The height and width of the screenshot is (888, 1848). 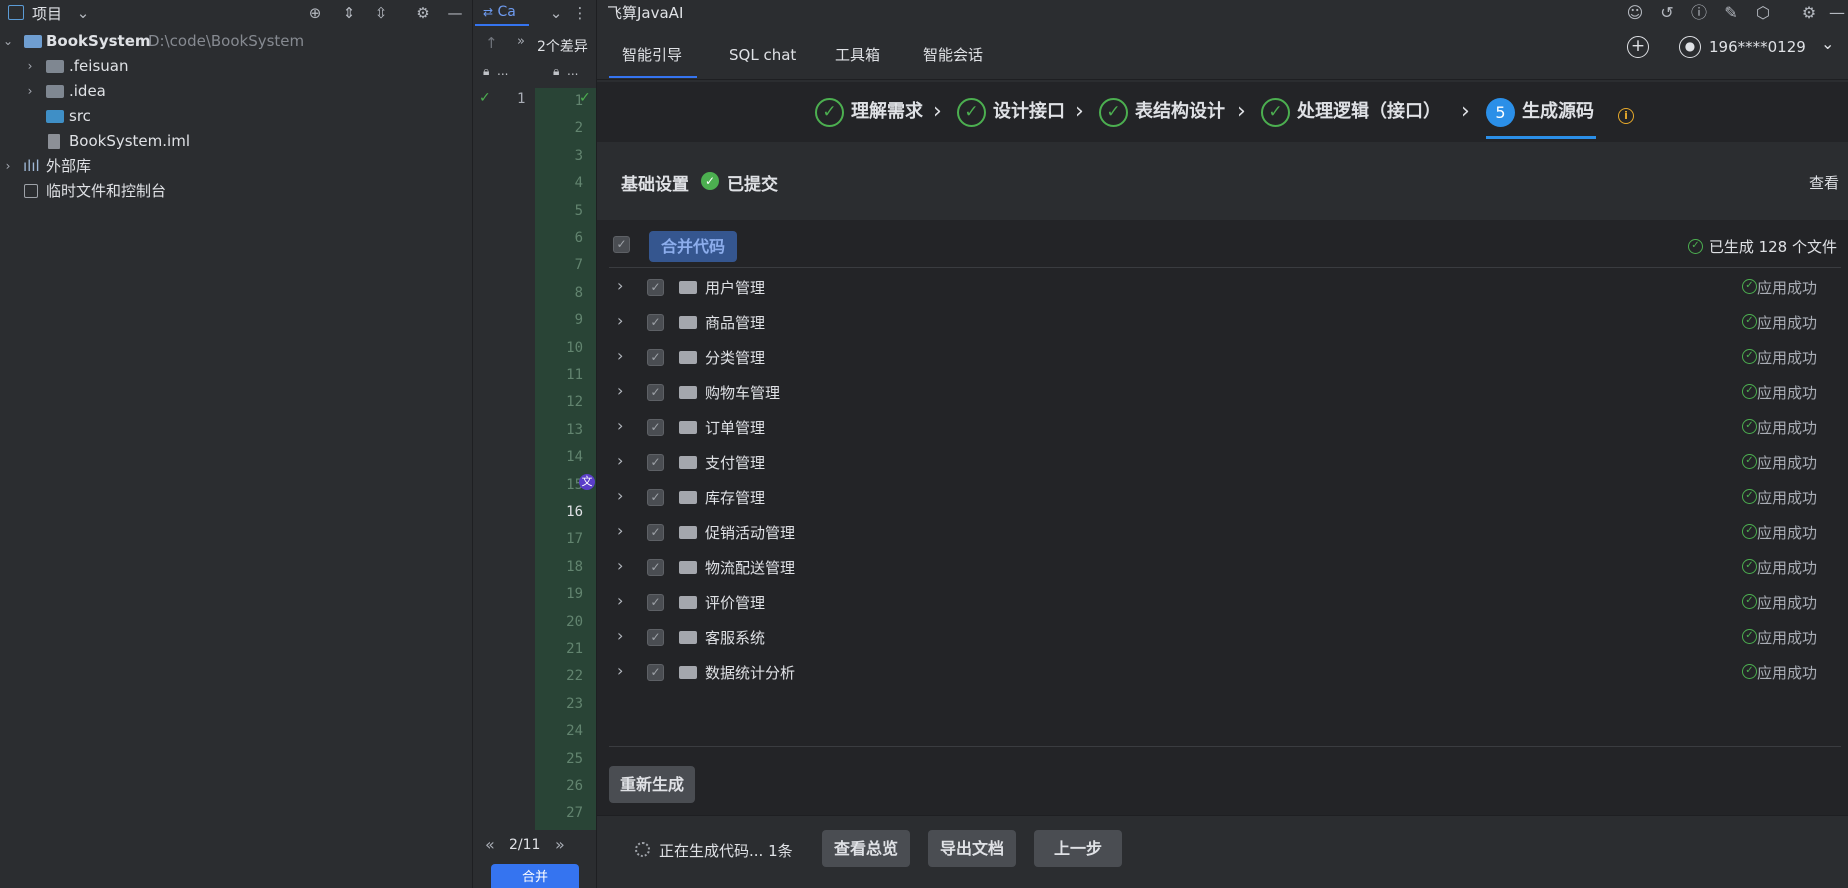 I want to click on help-icon: ⓘ, so click(x=1699, y=13).